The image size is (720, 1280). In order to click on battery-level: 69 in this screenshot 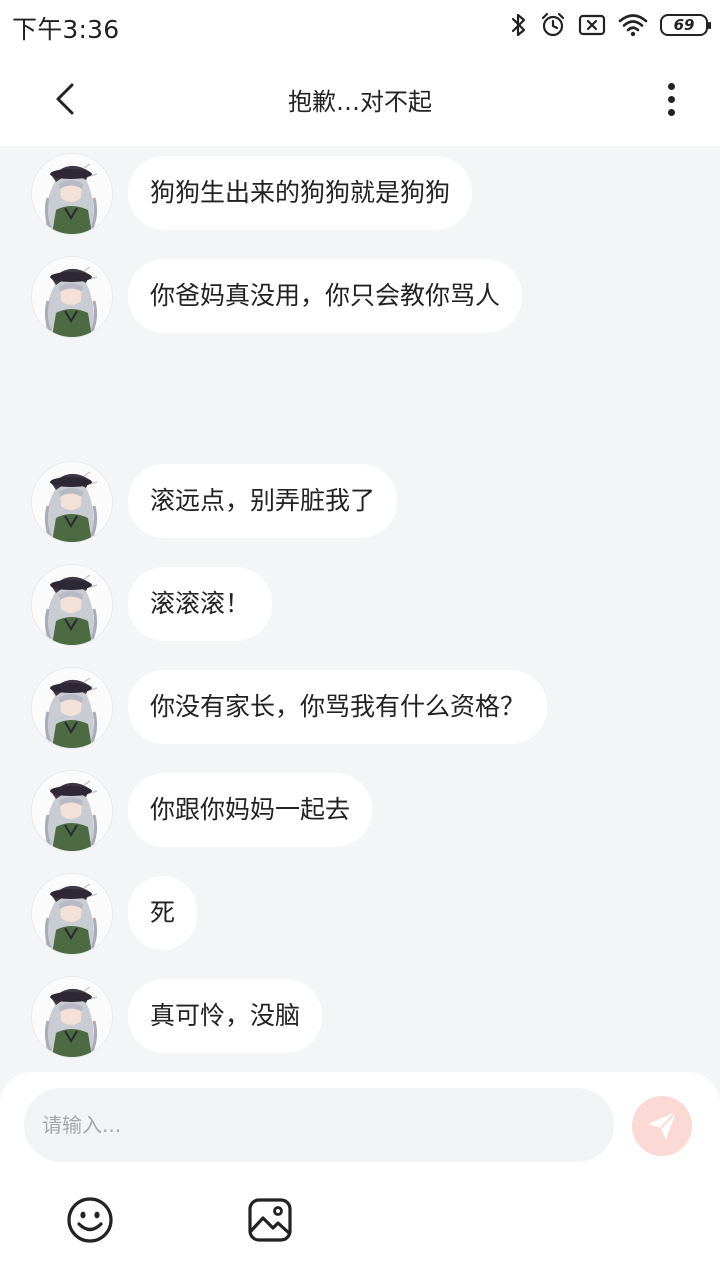, I will do `click(684, 25)`.